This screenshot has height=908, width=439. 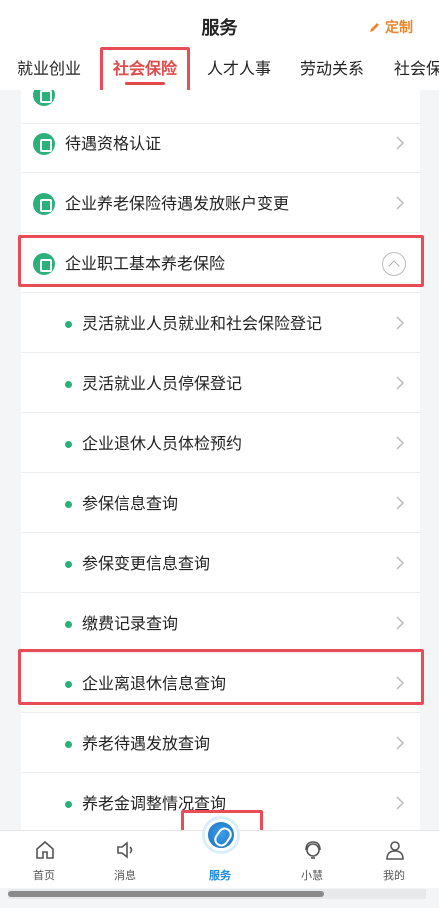 I want to click on nav-label: 首页, so click(x=44, y=875).